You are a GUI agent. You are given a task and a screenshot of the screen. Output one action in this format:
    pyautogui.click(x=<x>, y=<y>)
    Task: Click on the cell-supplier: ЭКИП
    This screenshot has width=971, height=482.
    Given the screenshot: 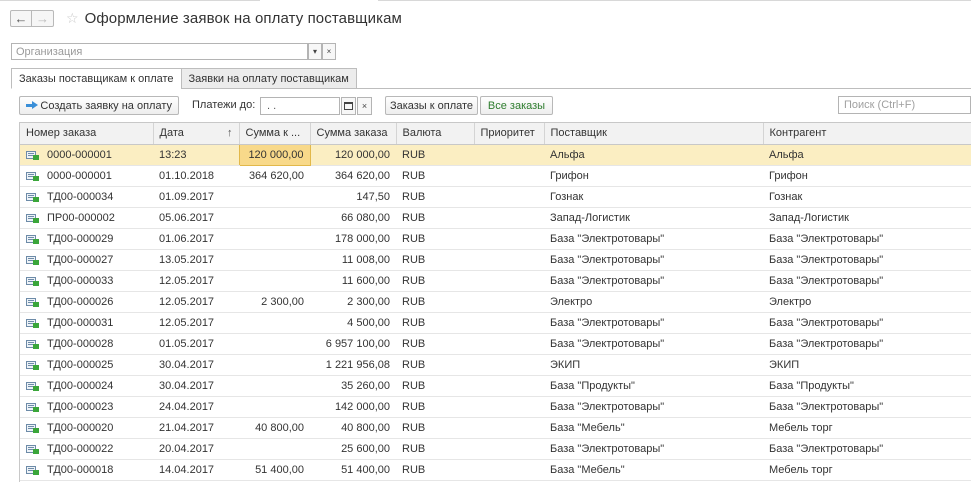 What is the action you would take?
    pyautogui.click(x=653, y=365)
    